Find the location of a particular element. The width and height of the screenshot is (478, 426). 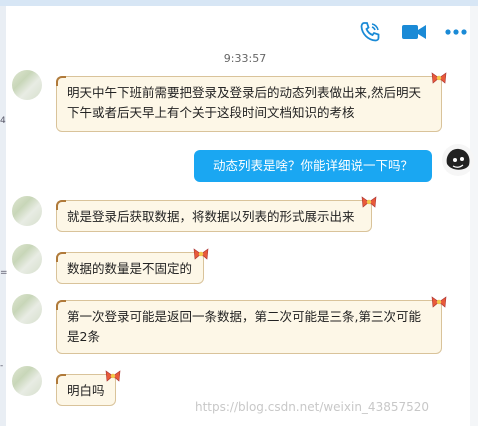

window-top-strip is located at coordinates (239, 3).